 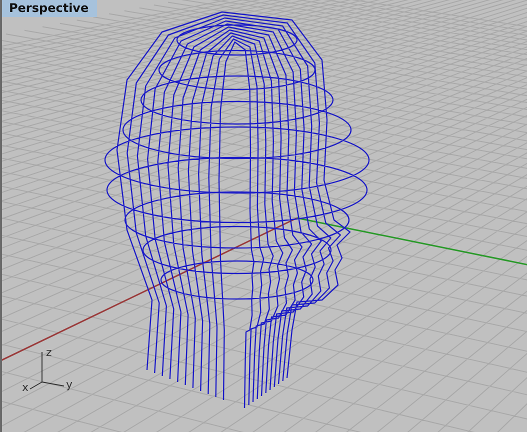 I want to click on axis-label: x, so click(x=25, y=387).